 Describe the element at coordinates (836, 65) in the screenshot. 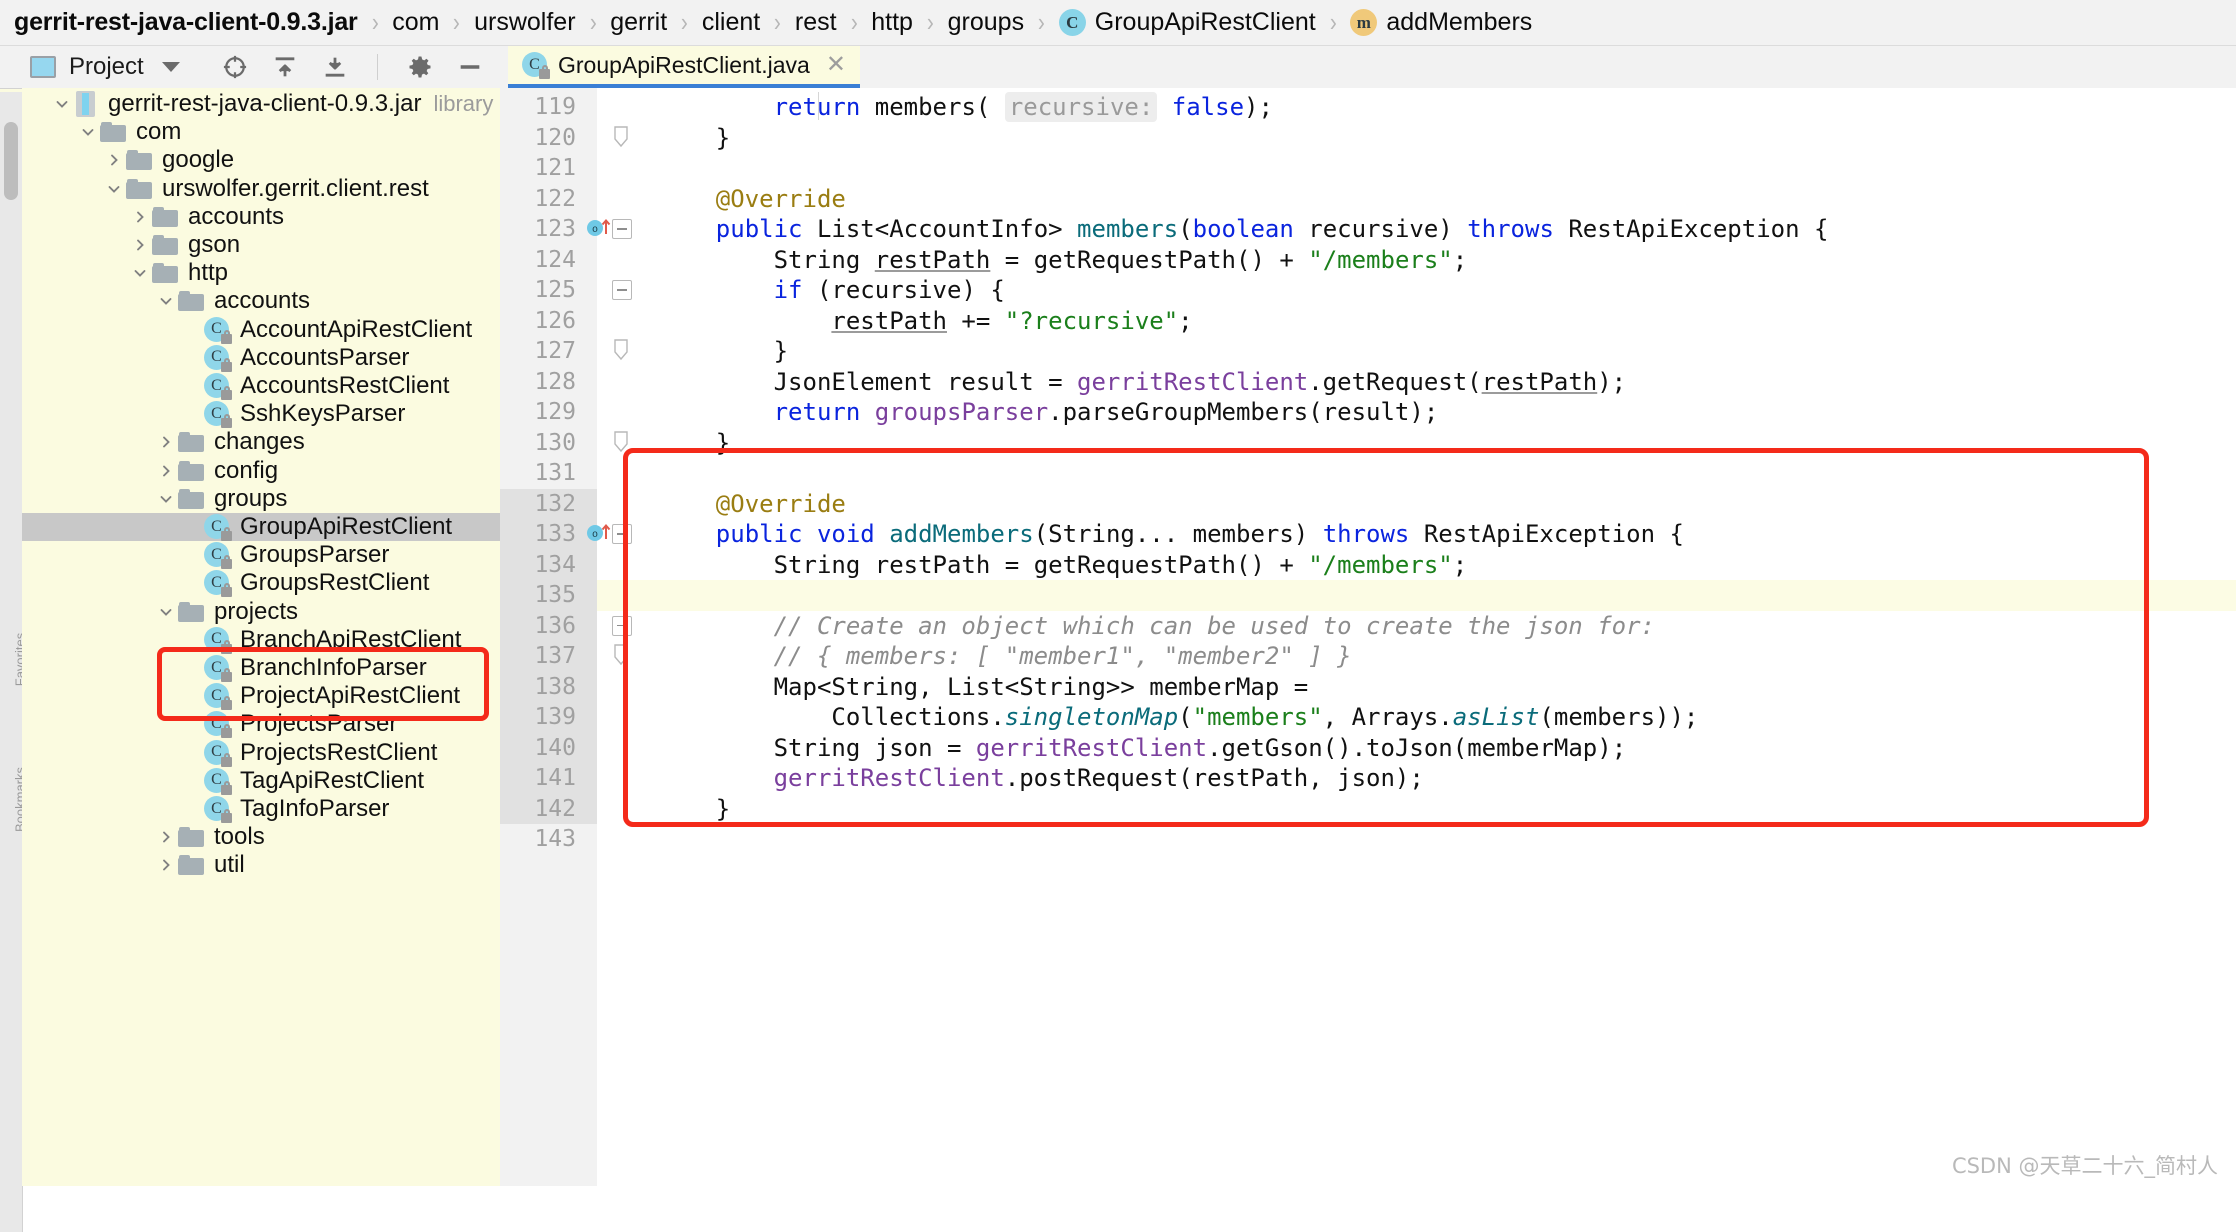

I see `close-icon: ✕` at that location.